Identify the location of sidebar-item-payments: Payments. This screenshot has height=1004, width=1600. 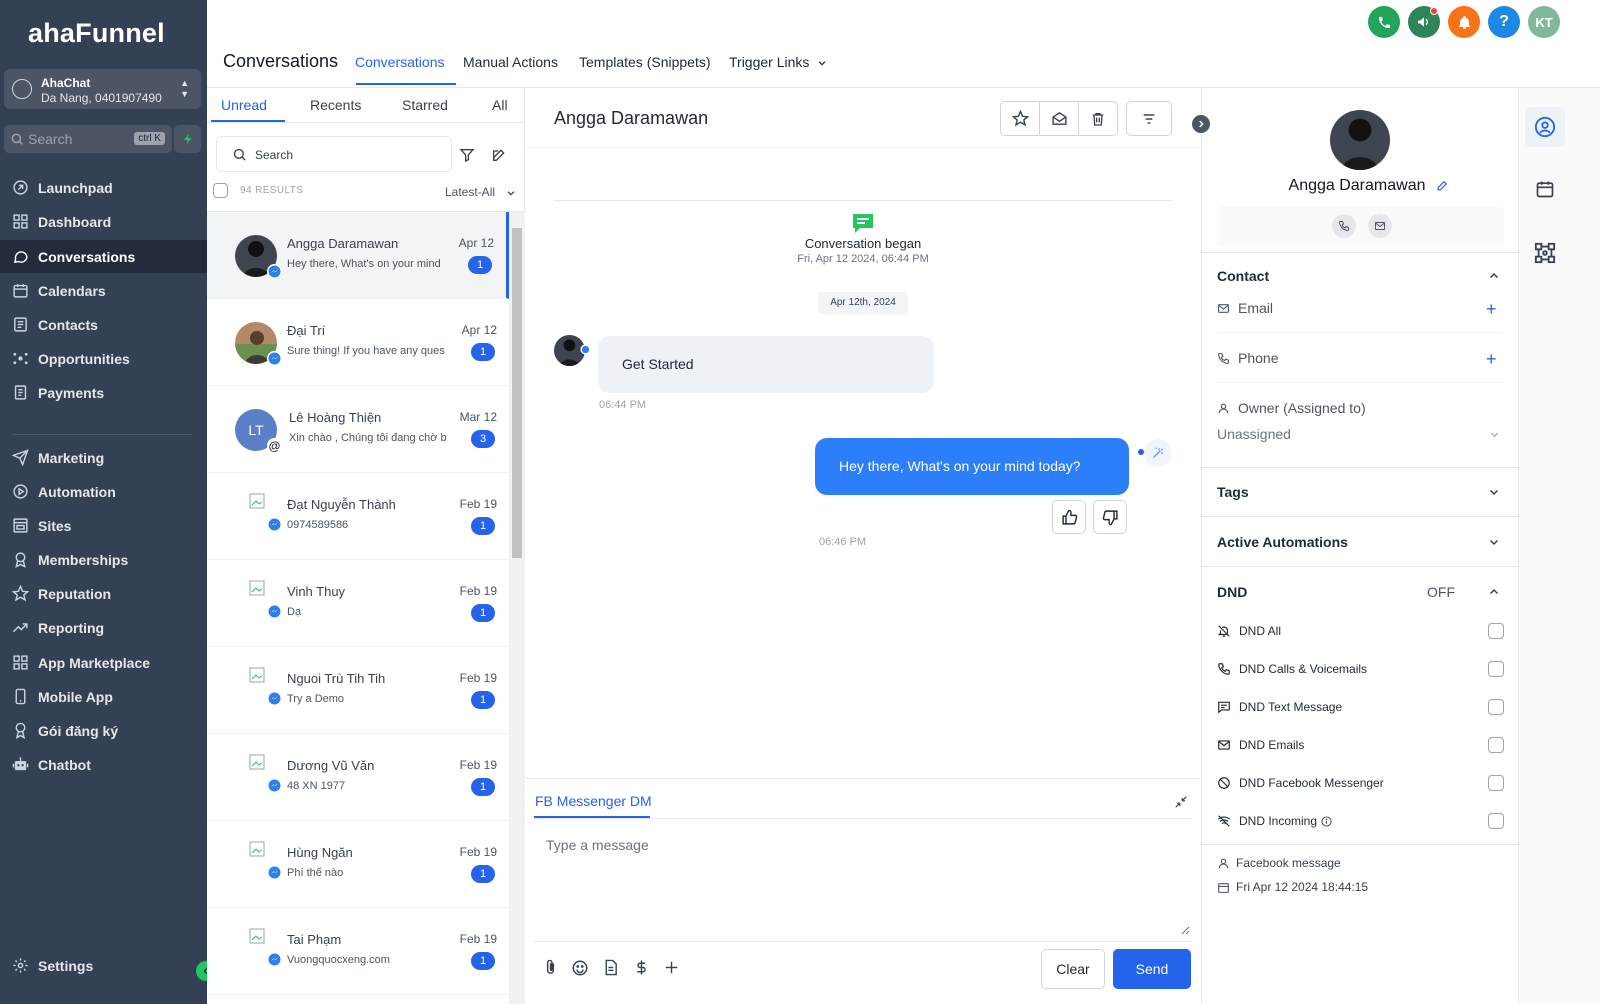
(103, 392).